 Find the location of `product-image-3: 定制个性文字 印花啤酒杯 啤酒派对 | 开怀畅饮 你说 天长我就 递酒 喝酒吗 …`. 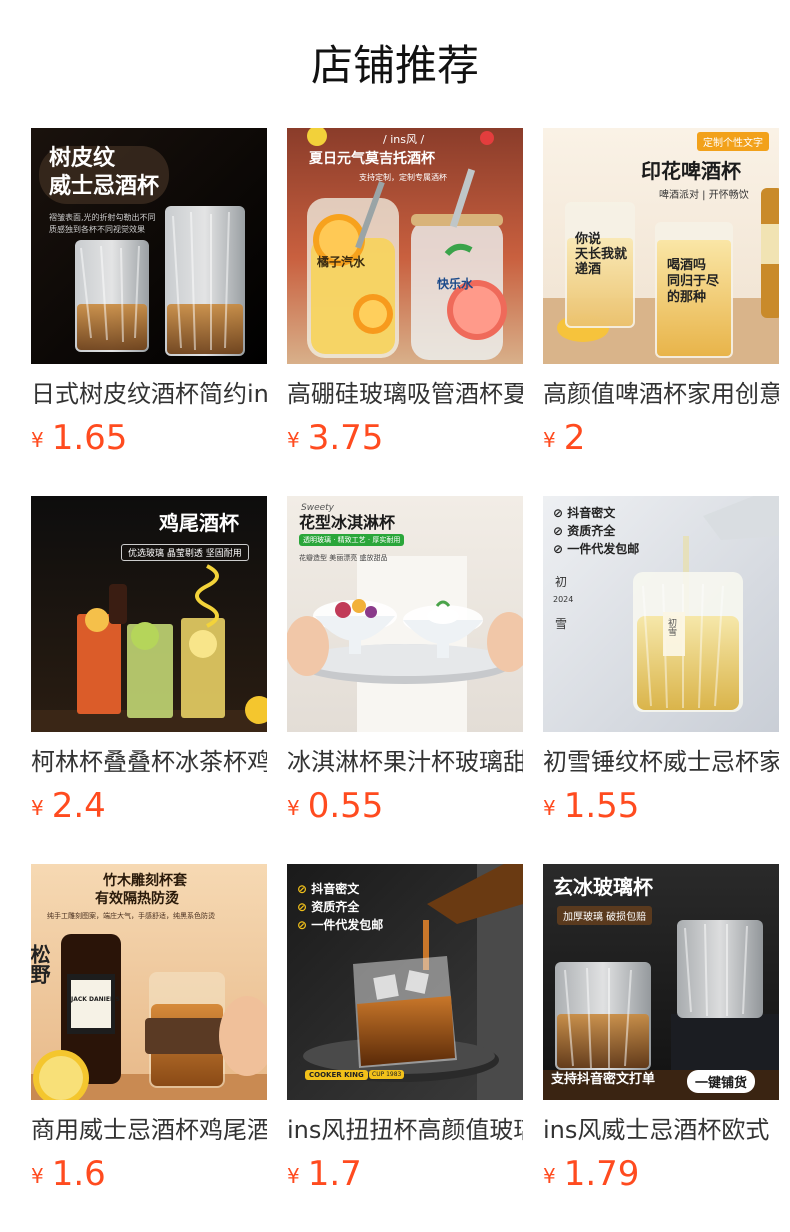

product-image-3: 定制个性文字 印花啤酒杯 啤酒派对 | 开怀畅饮 你说 天长我就 递酒 喝酒吗 … is located at coordinates (661, 246).